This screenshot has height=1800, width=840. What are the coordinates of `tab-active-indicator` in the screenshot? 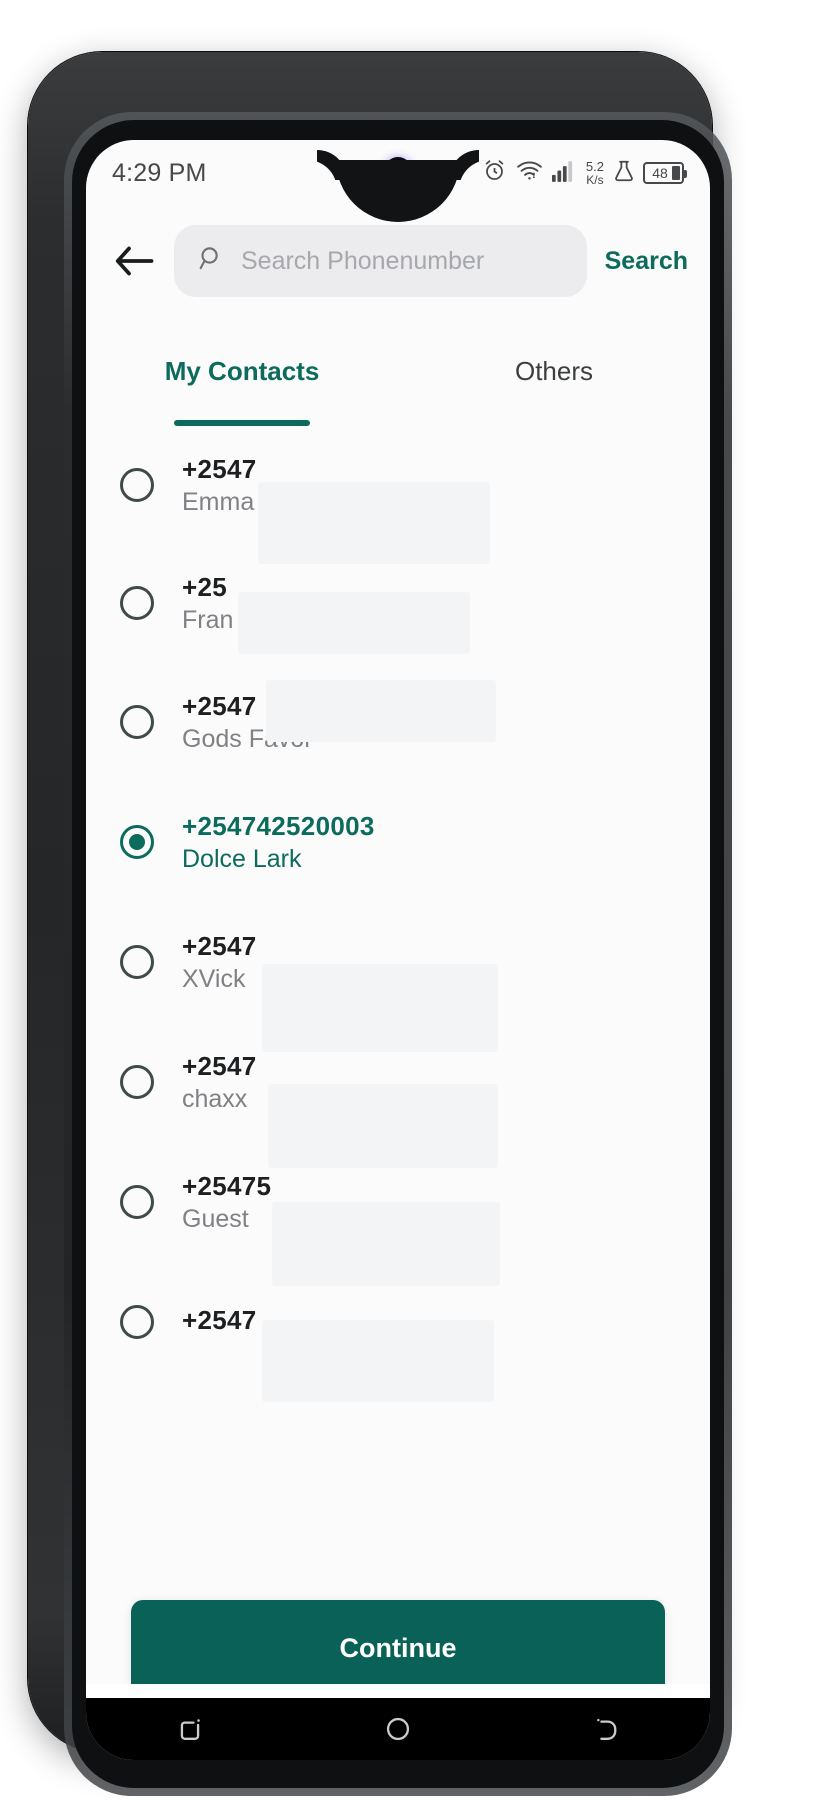 It's located at (242, 423).